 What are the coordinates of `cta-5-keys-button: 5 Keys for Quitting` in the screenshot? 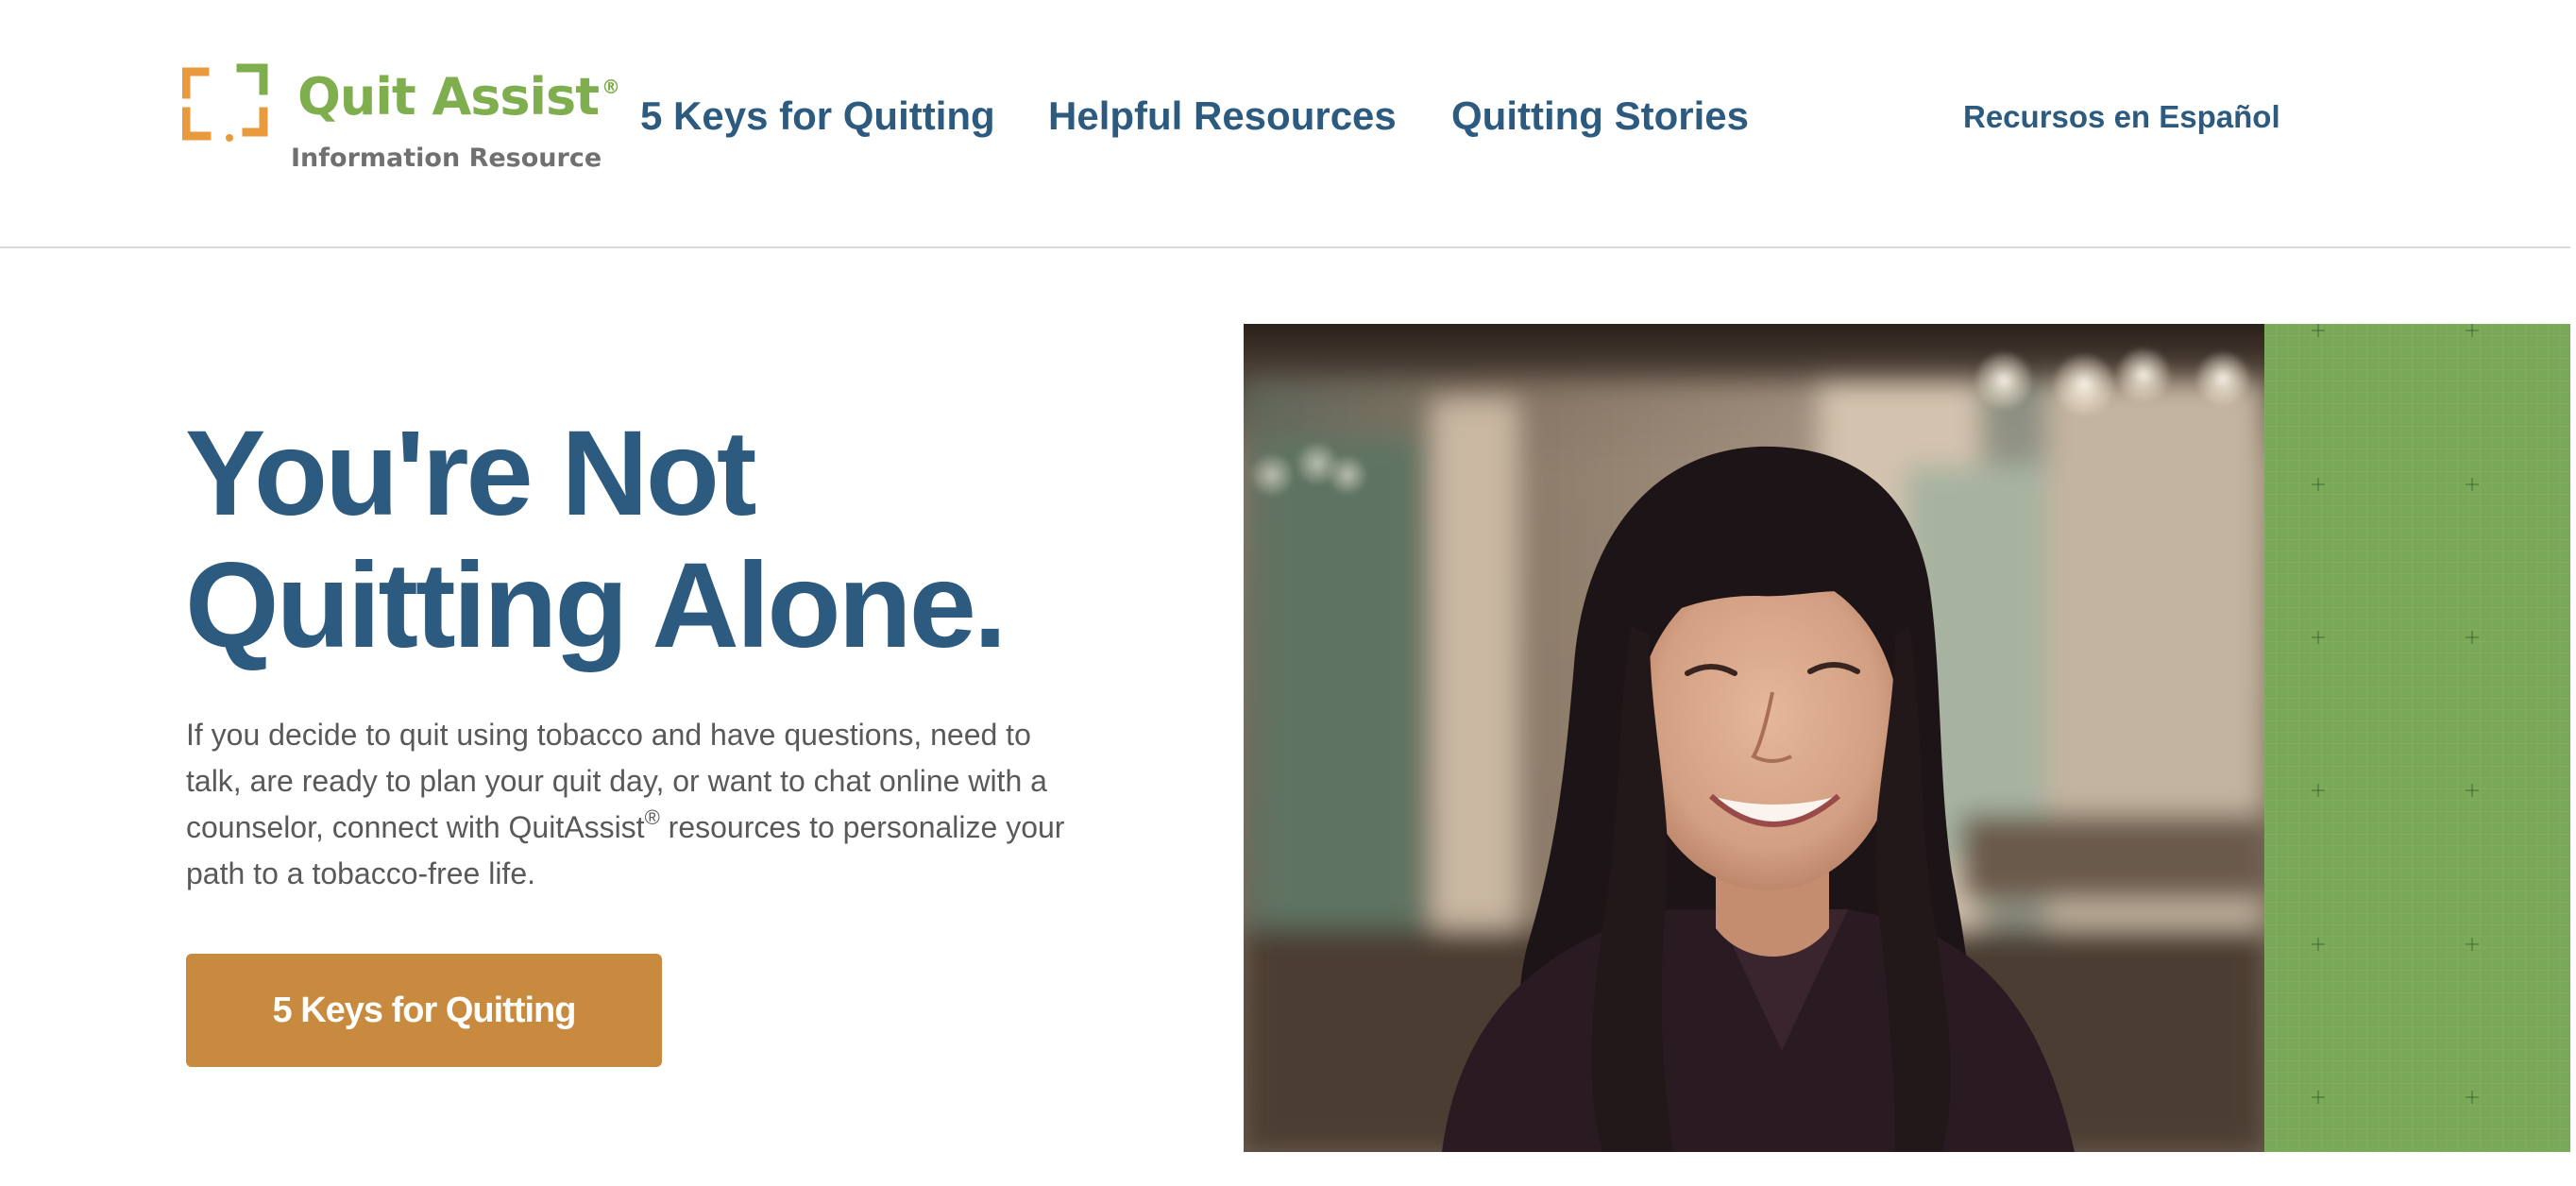 It's located at (424, 1010).